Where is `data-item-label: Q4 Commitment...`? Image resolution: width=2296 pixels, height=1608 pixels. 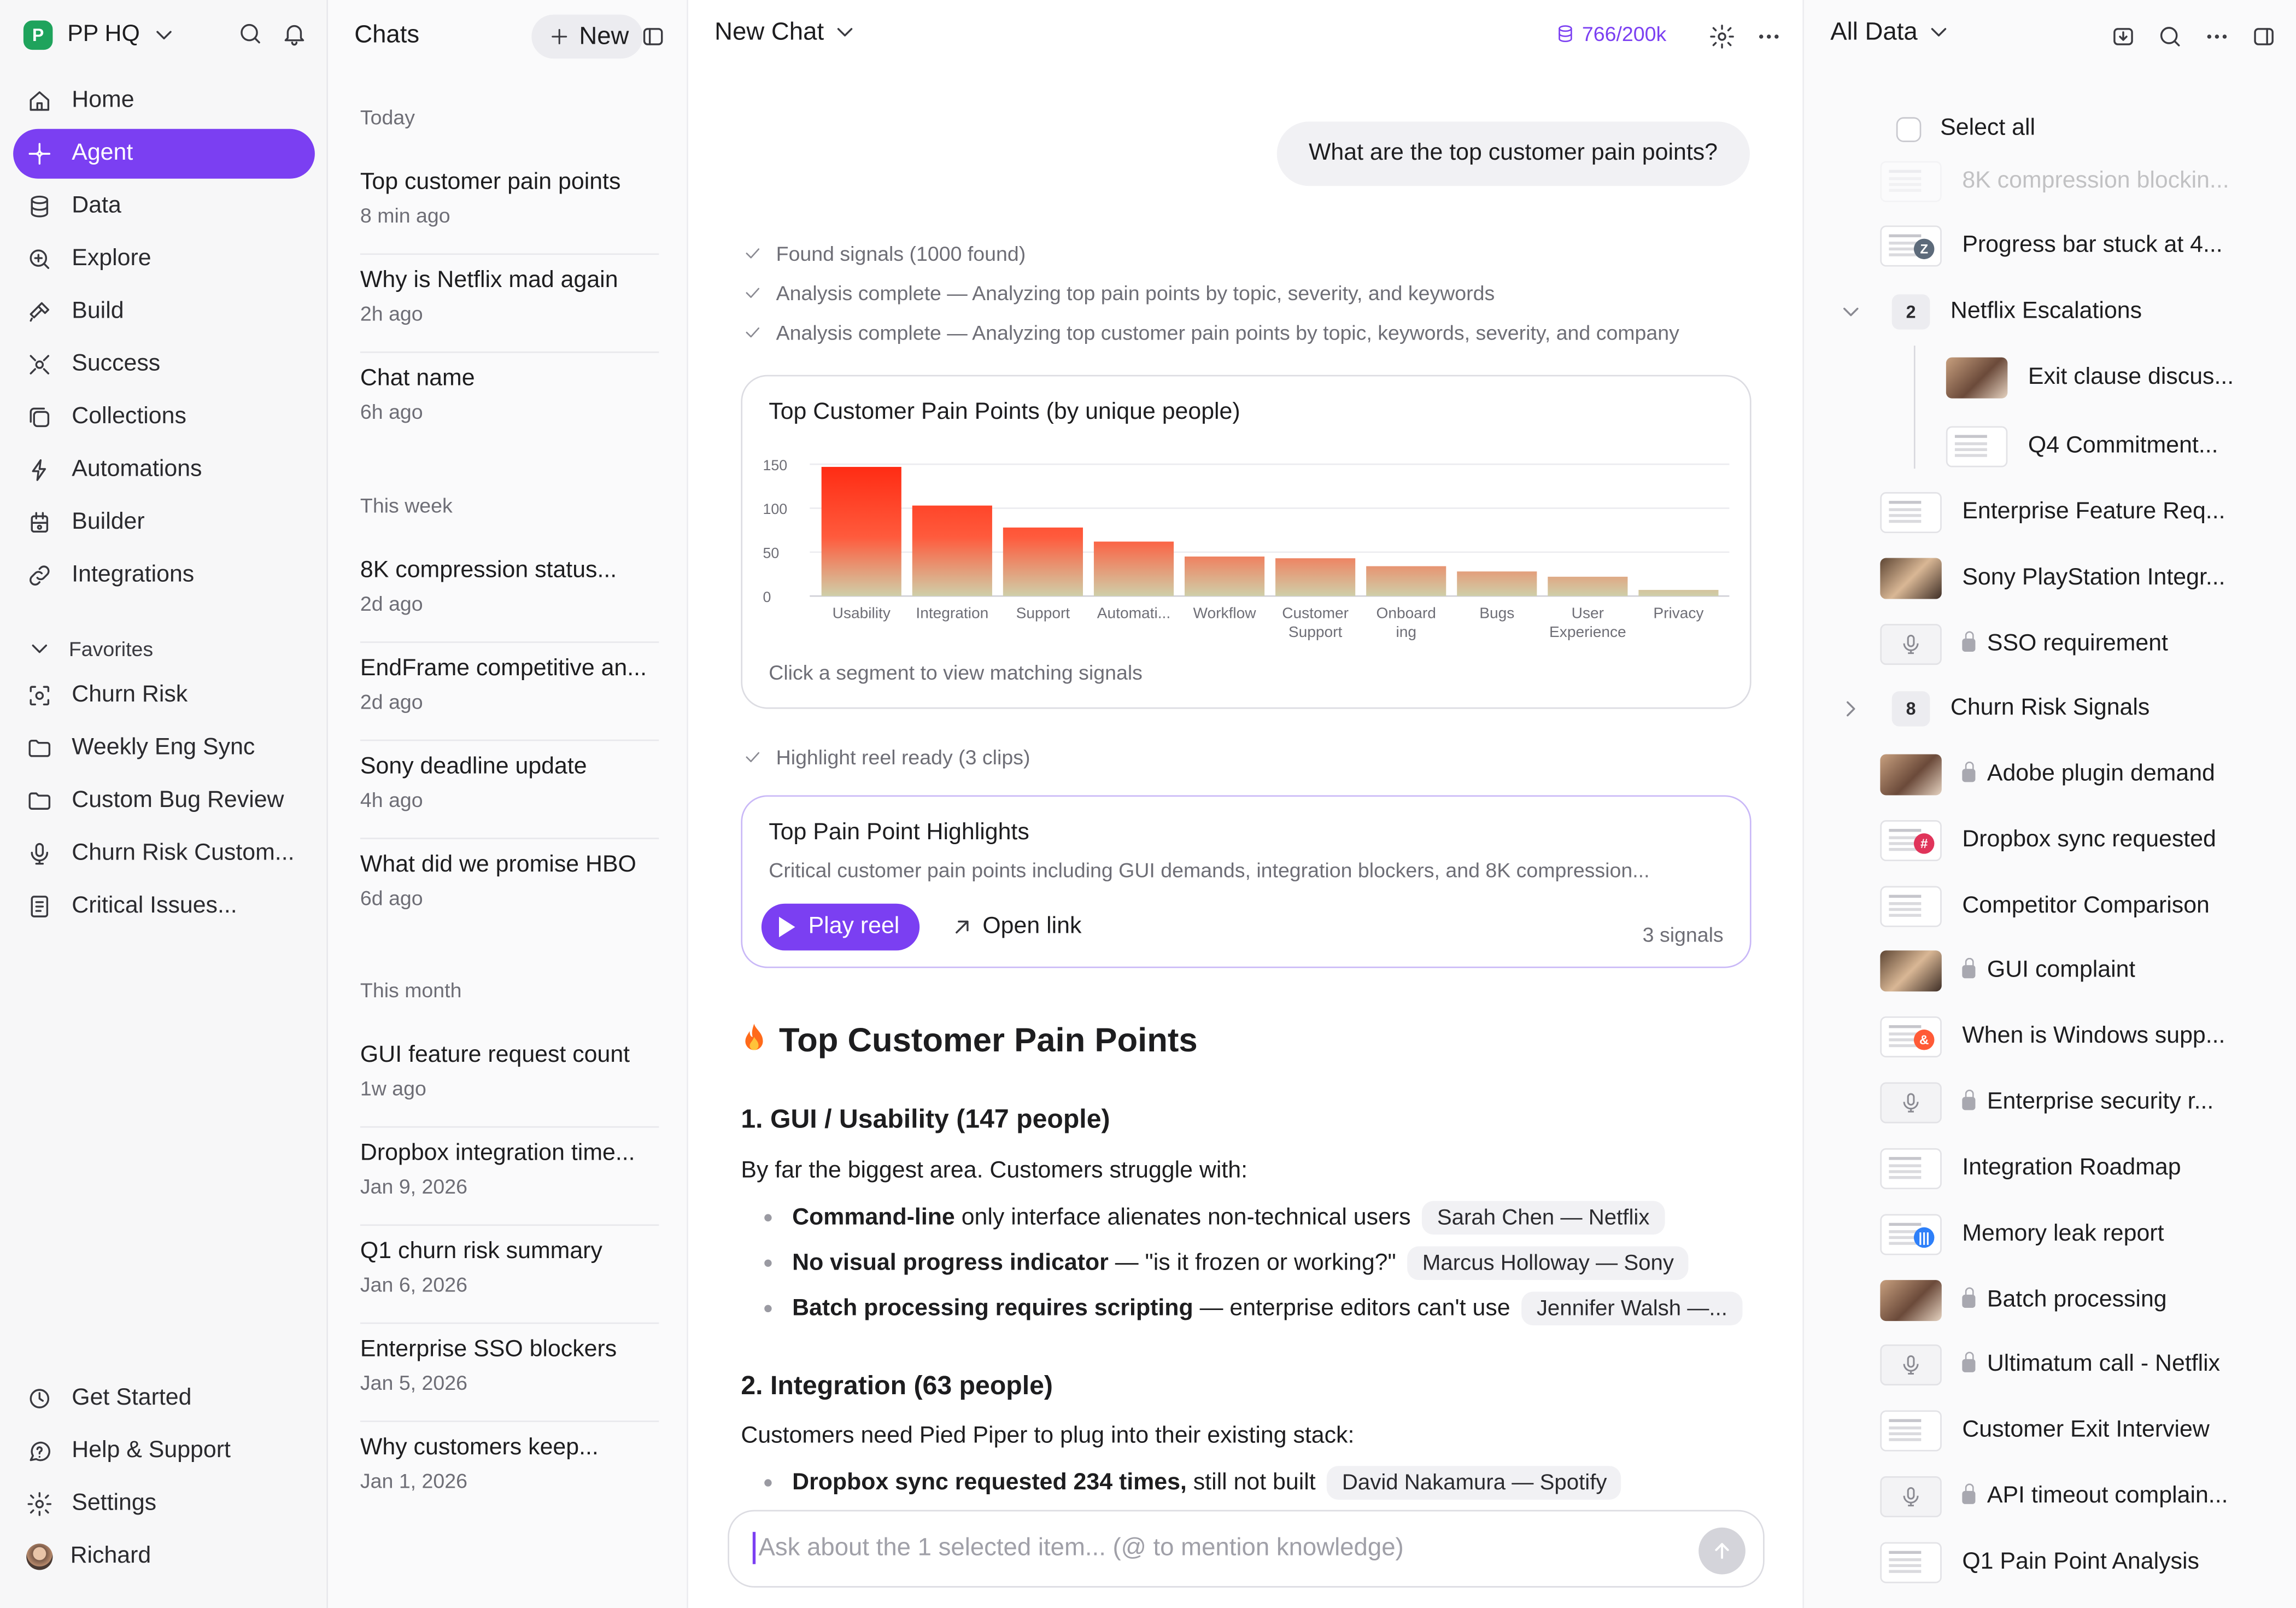 data-item-label: Q4 Commitment... is located at coordinates (2123, 446).